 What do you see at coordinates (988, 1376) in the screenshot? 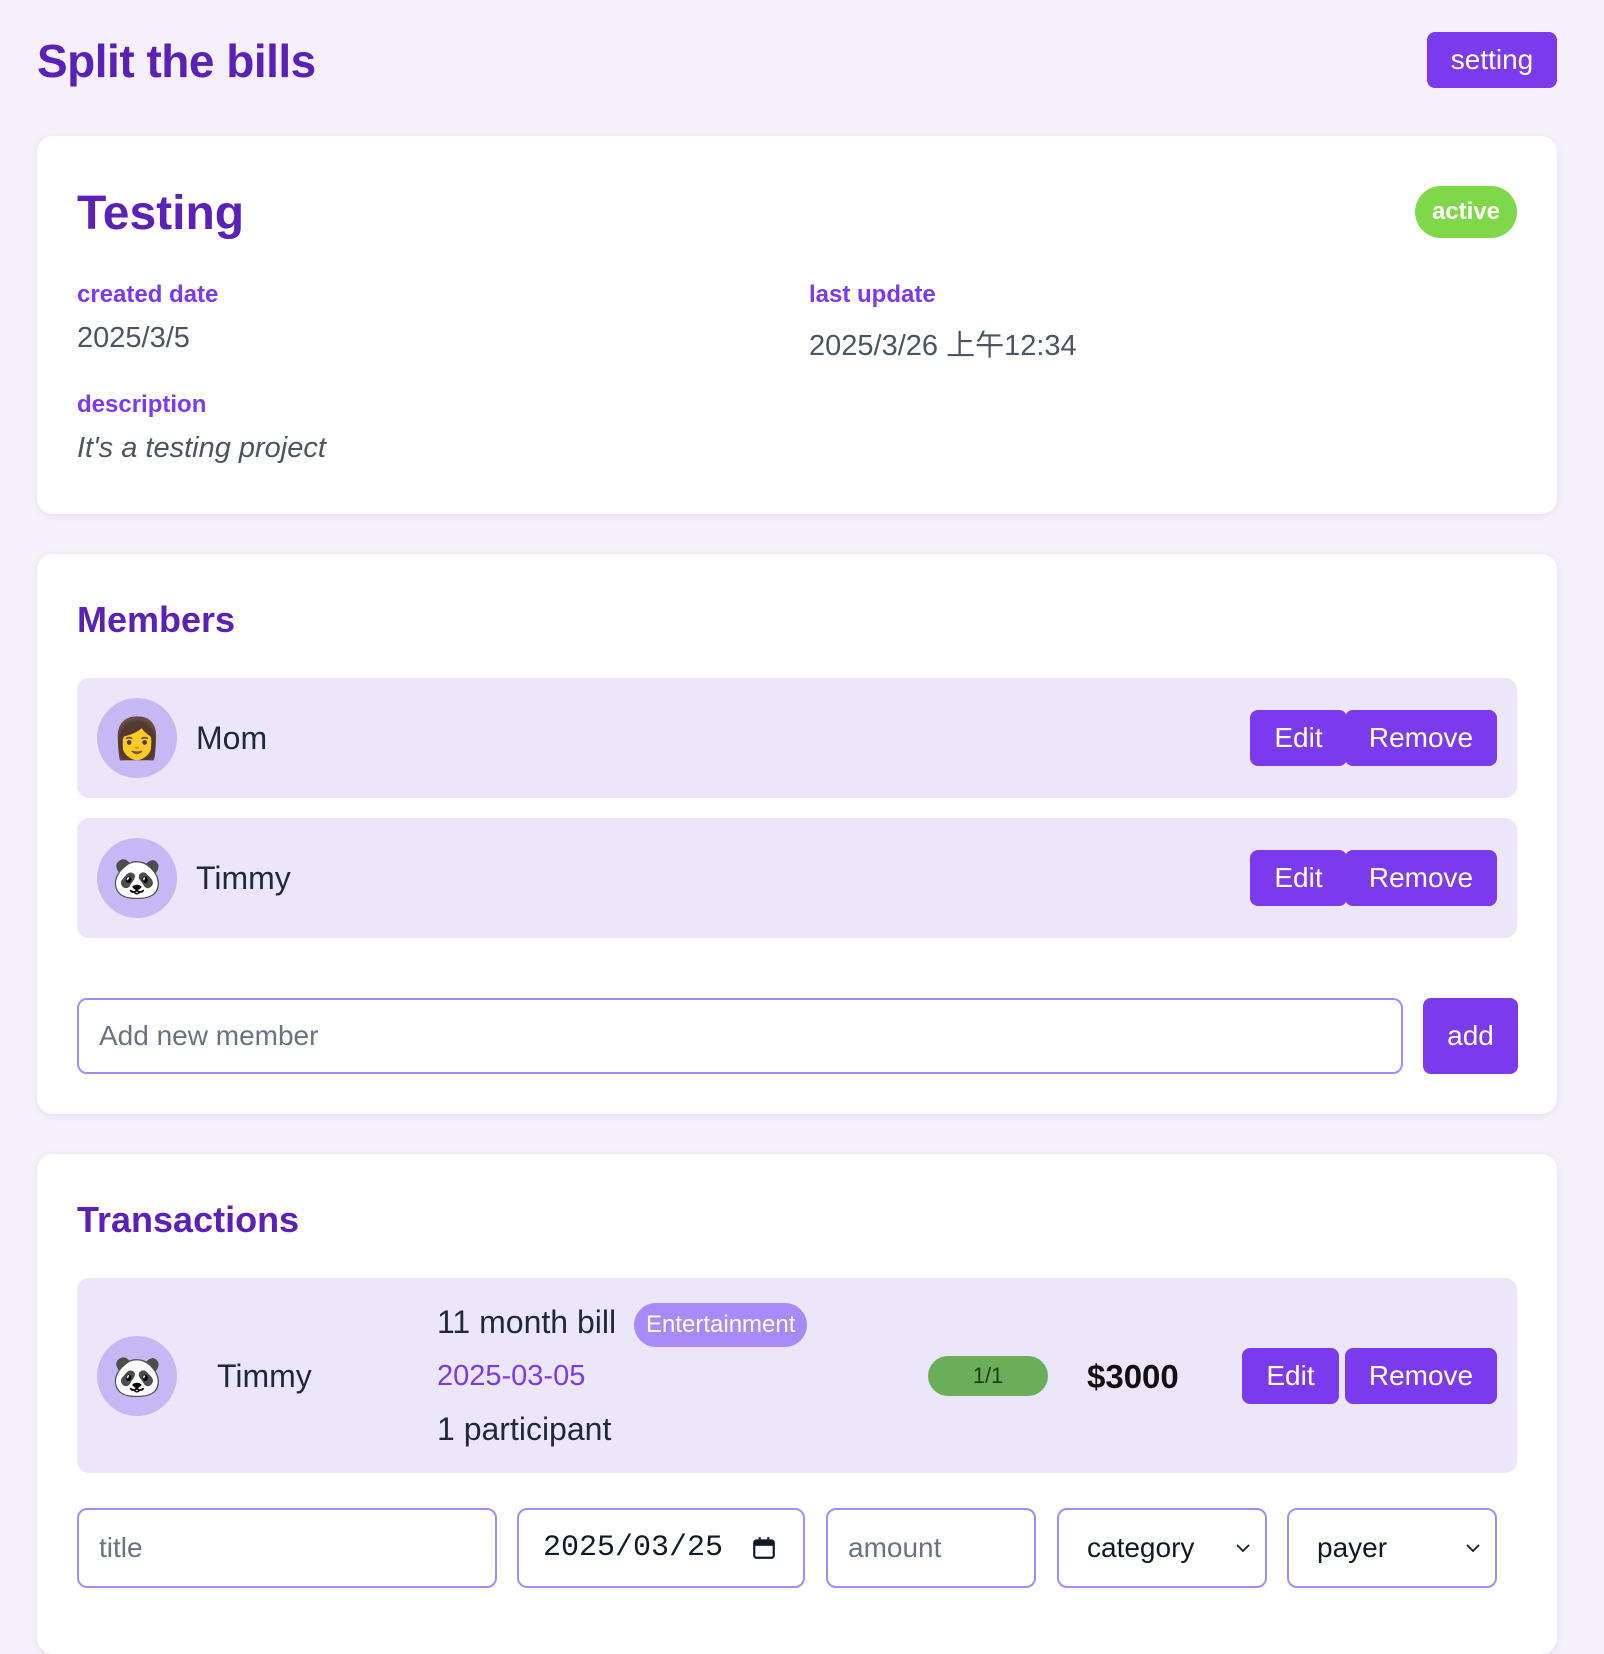
I see `settlement-progress: 1/1` at bounding box center [988, 1376].